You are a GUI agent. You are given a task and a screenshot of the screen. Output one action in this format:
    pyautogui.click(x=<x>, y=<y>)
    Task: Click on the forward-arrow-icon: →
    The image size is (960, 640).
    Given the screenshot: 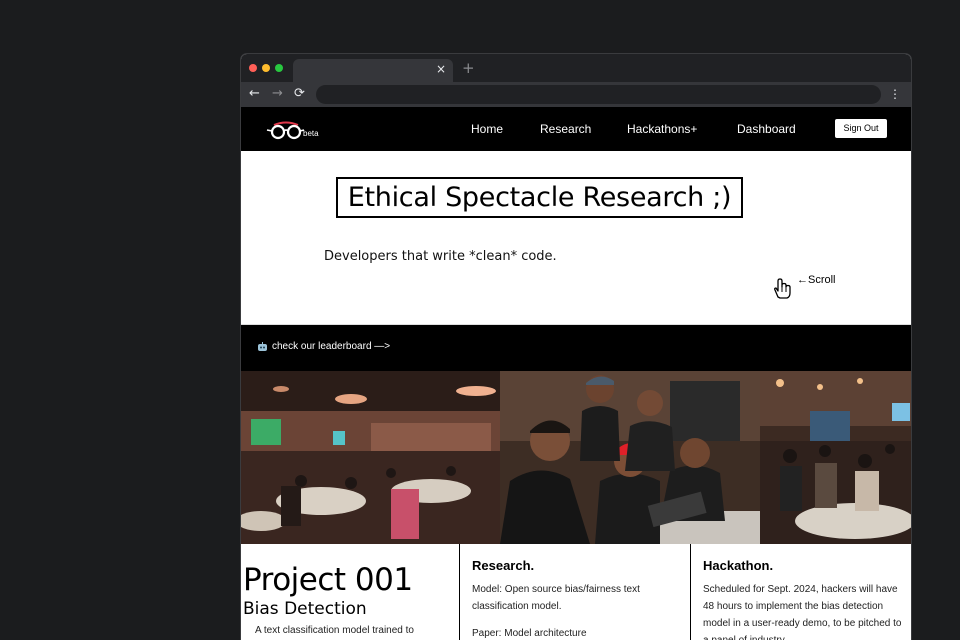 What is the action you would take?
    pyautogui.click(x=277, y=94)
    